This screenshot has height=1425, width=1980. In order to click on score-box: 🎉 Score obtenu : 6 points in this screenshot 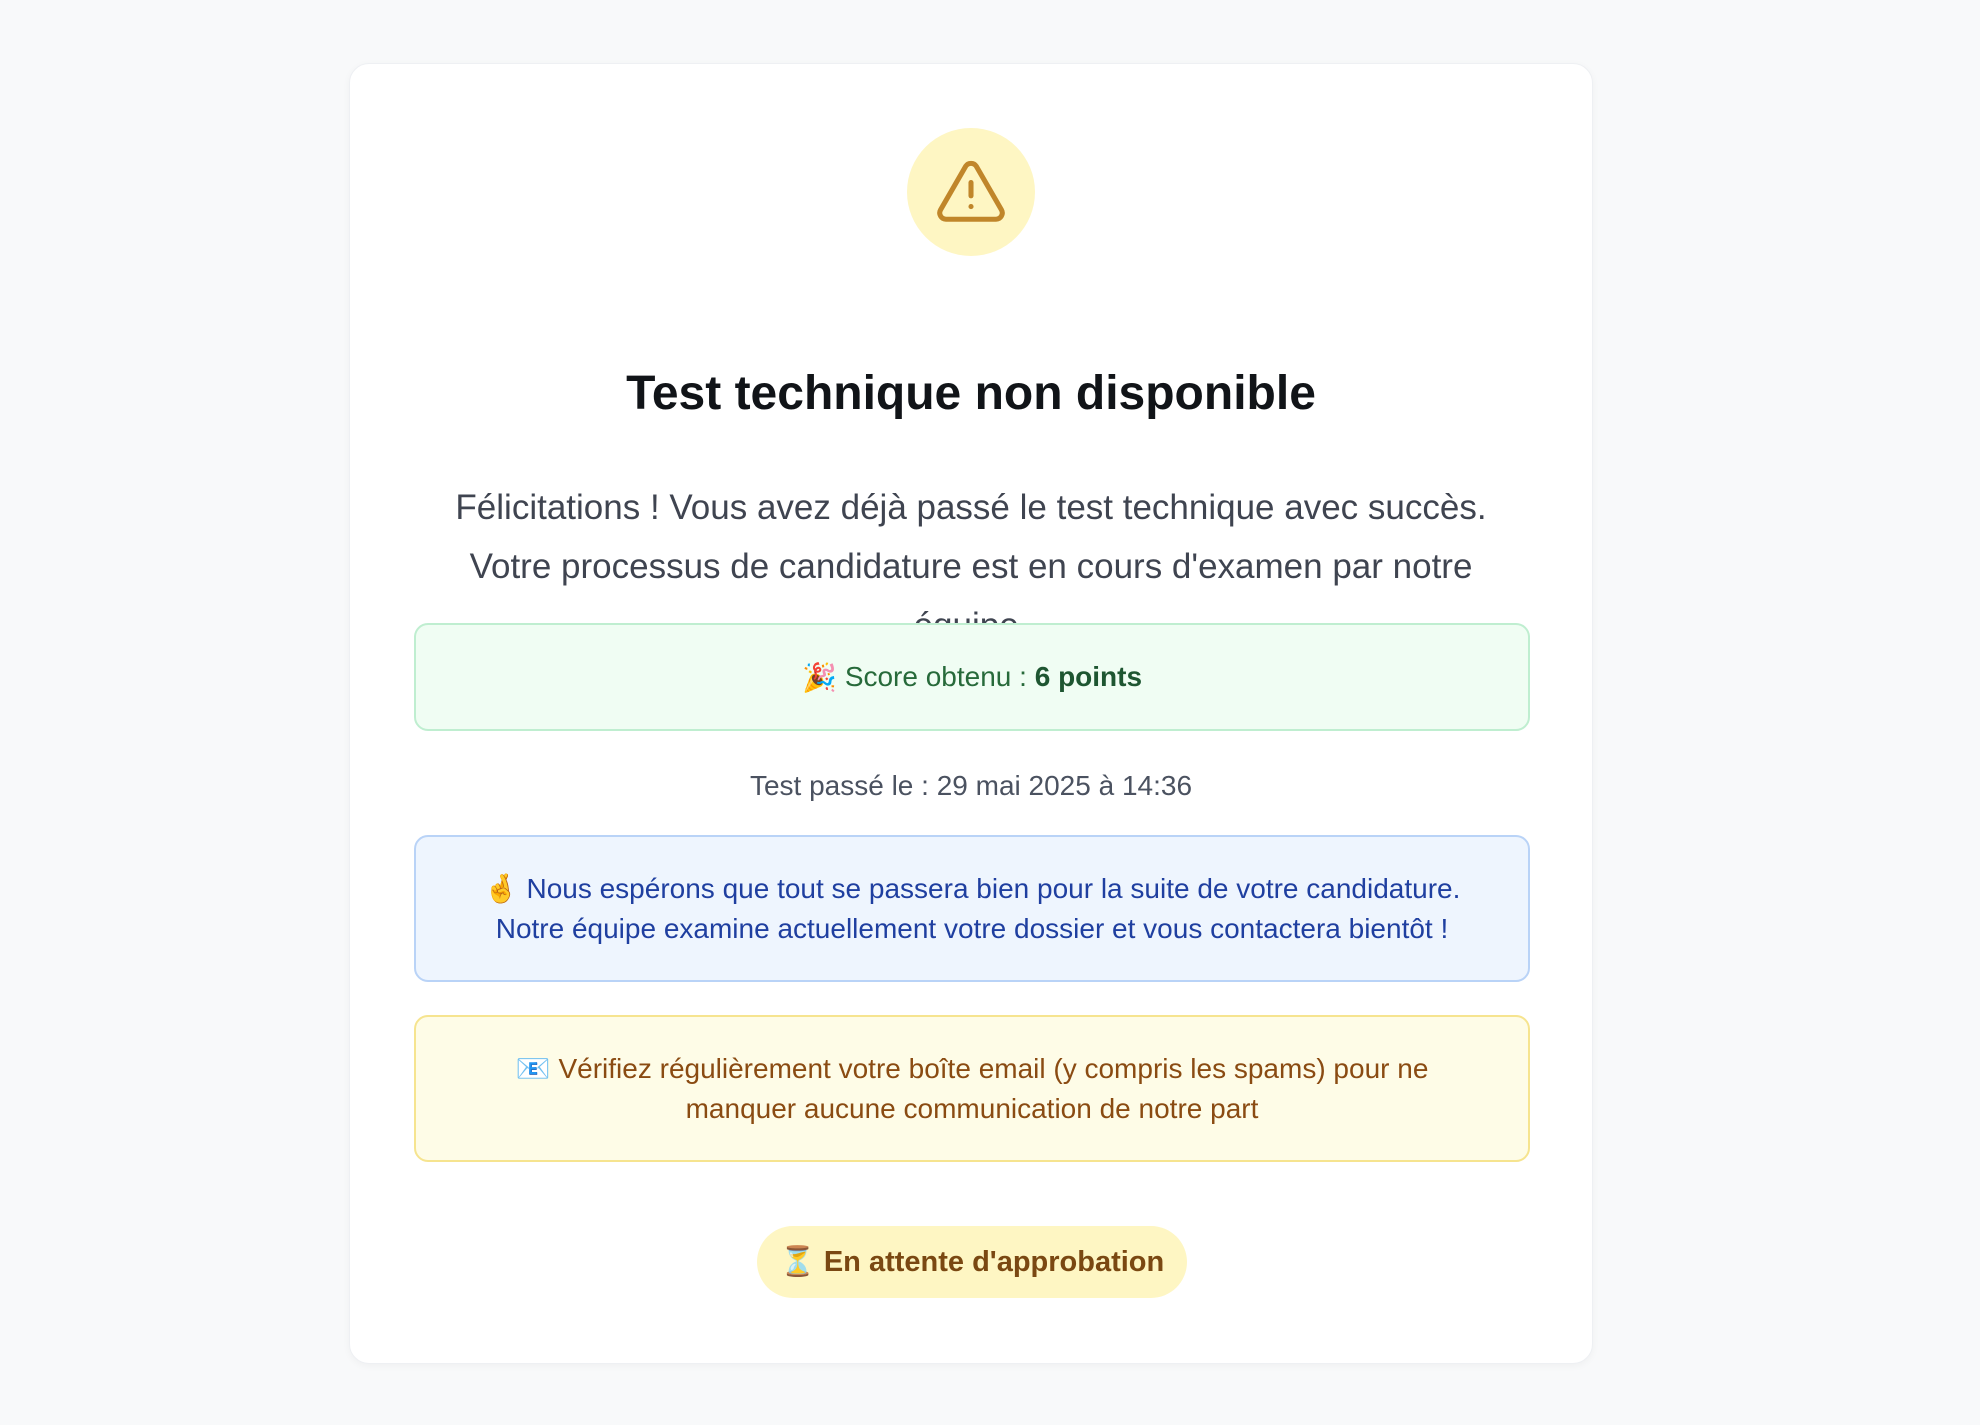, I will do `click(972, 677)`.